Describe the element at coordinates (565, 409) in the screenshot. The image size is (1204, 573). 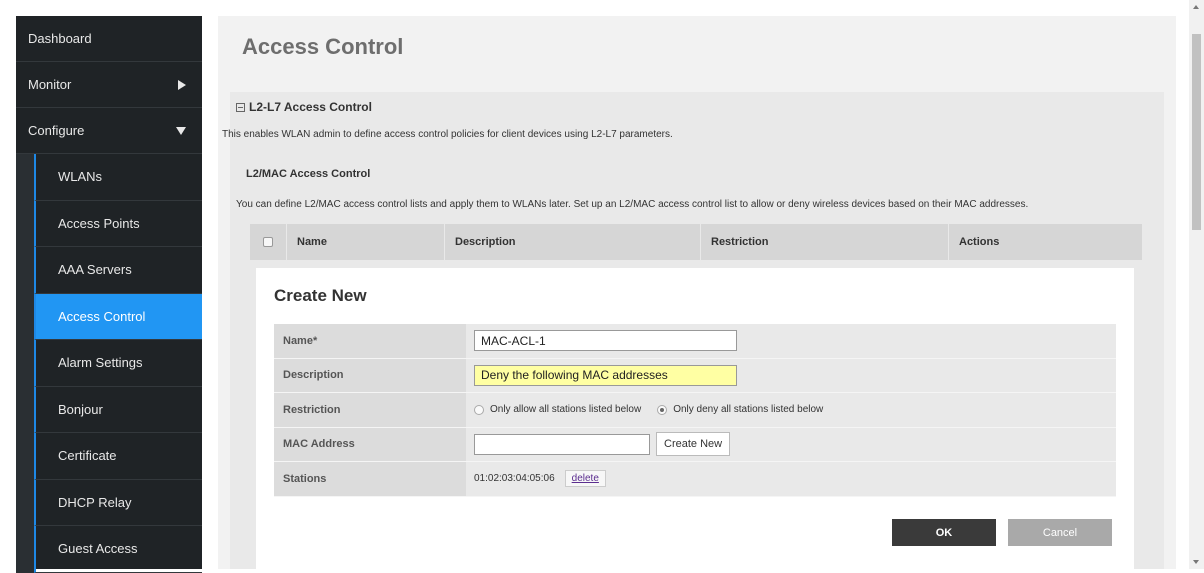
I see `allow-radio-label: Only allow all stations listed below` at that location.